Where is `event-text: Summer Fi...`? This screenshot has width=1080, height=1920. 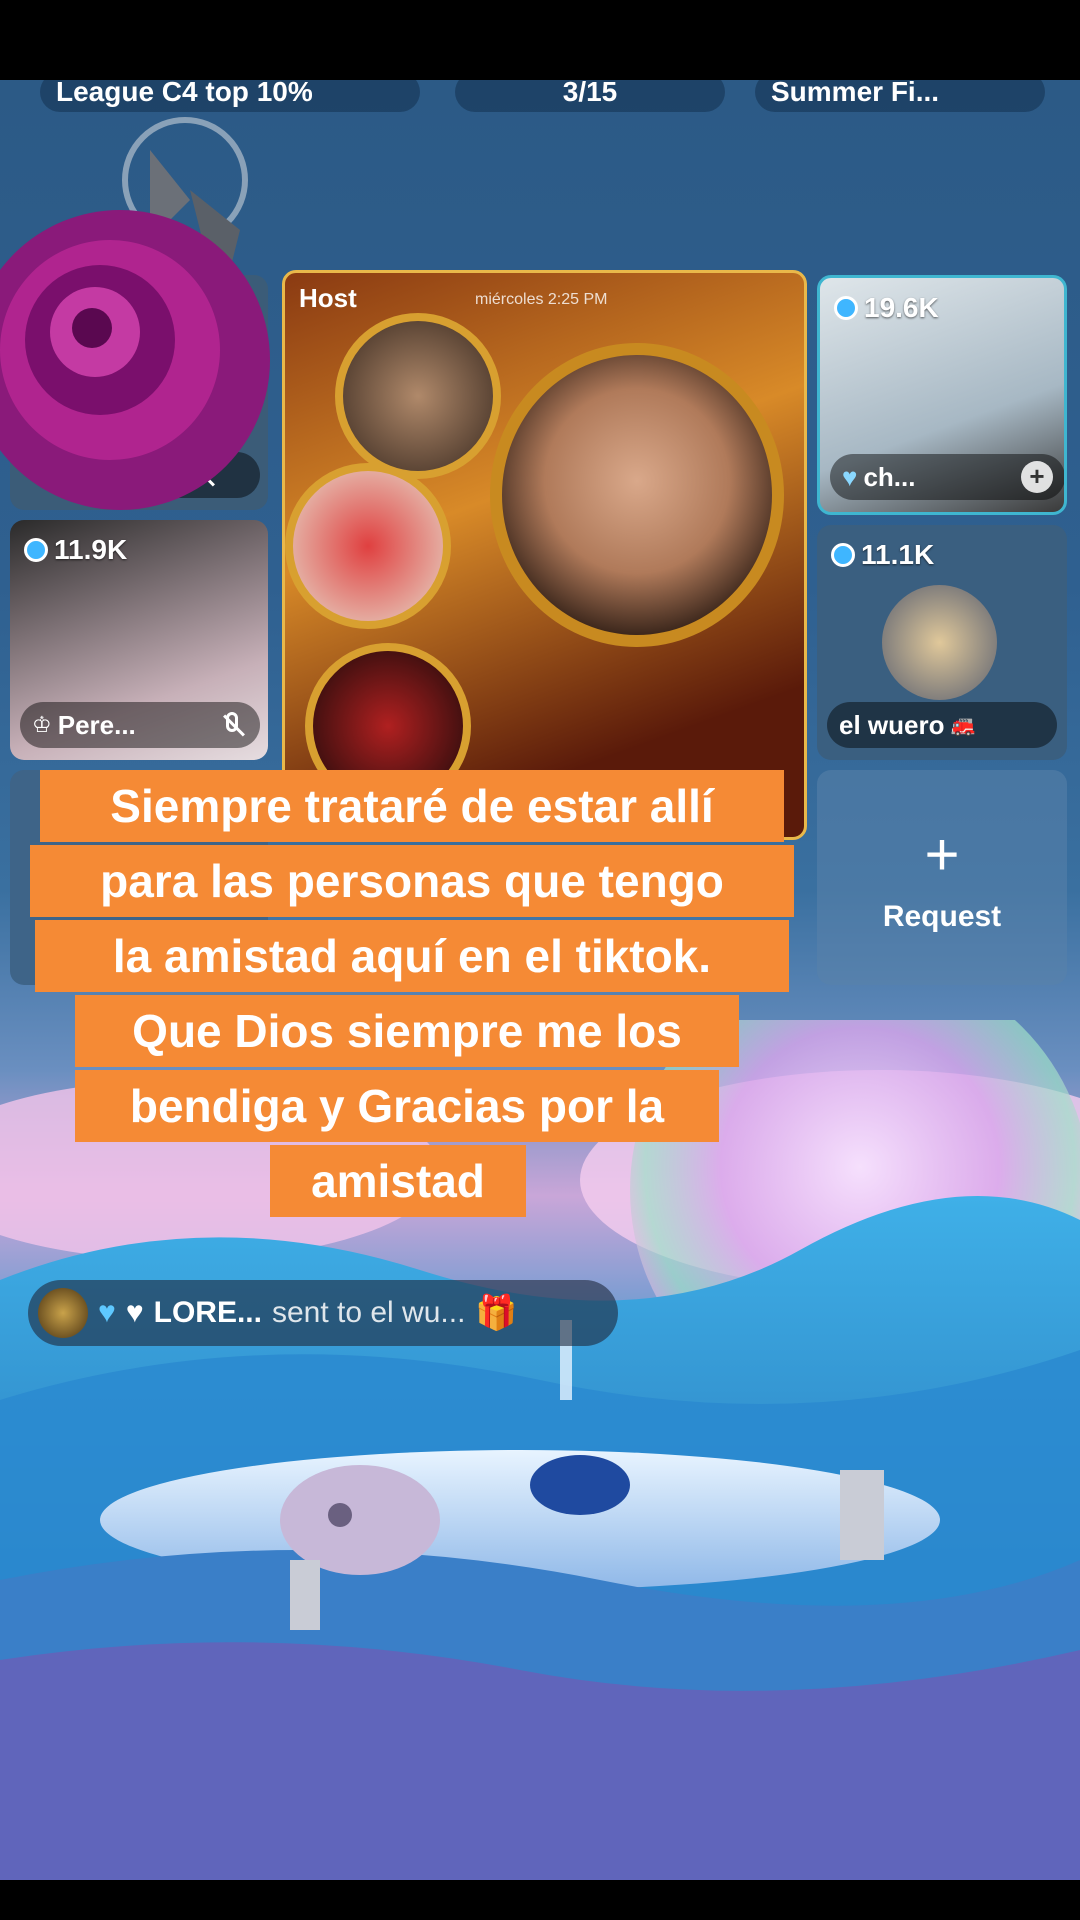
event-text: Summer Fi... is located at coordinates (855, 93).